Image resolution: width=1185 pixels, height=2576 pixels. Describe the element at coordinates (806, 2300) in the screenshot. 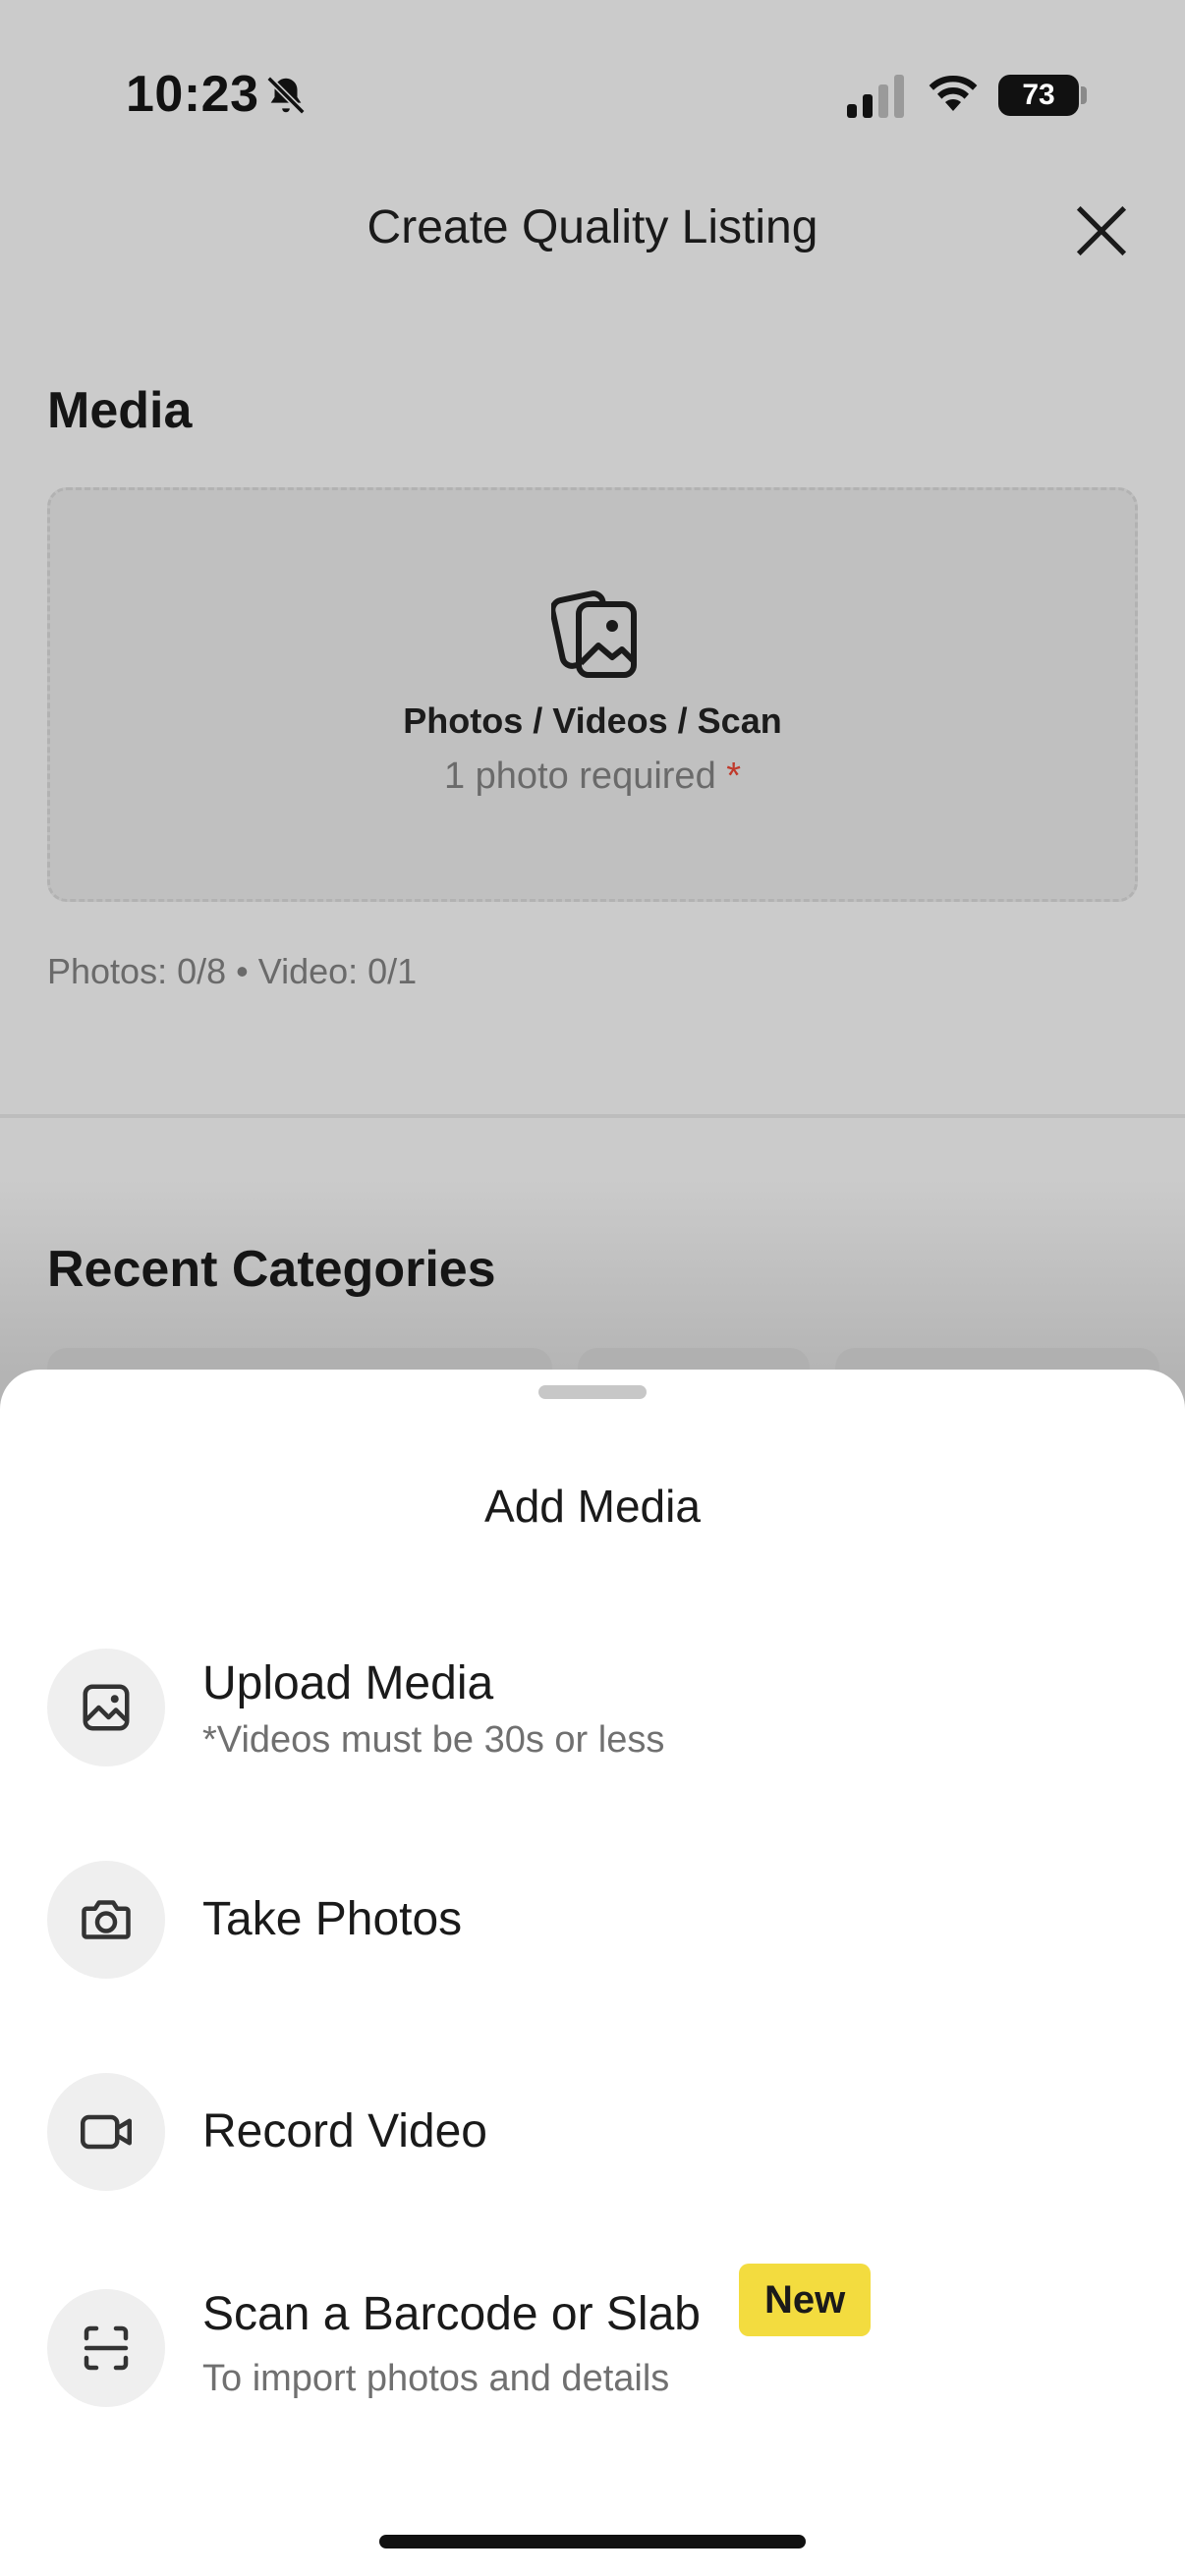

I see `new-badge: New` at that location.